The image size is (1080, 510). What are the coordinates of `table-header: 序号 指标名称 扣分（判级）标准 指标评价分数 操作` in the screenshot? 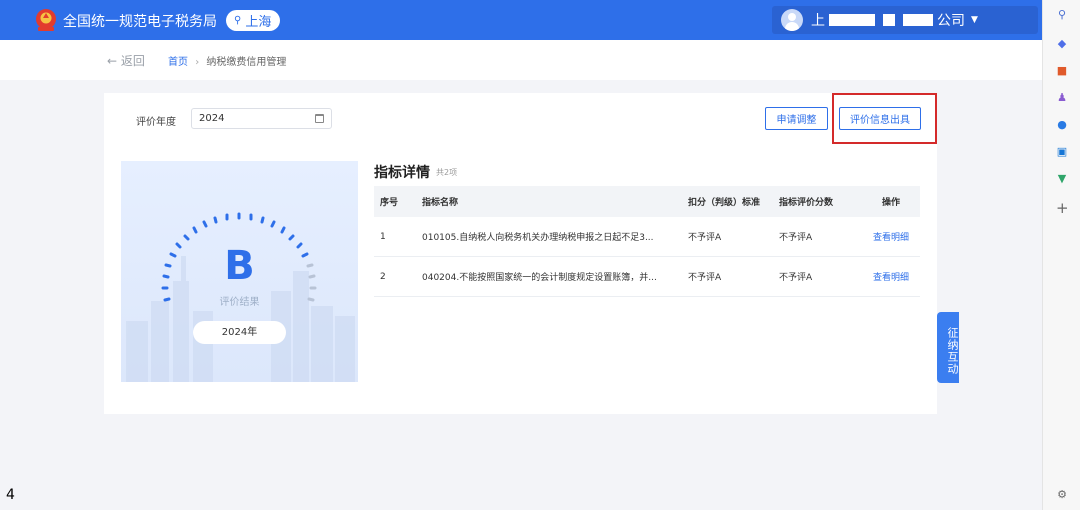 It's located at (647, 201).